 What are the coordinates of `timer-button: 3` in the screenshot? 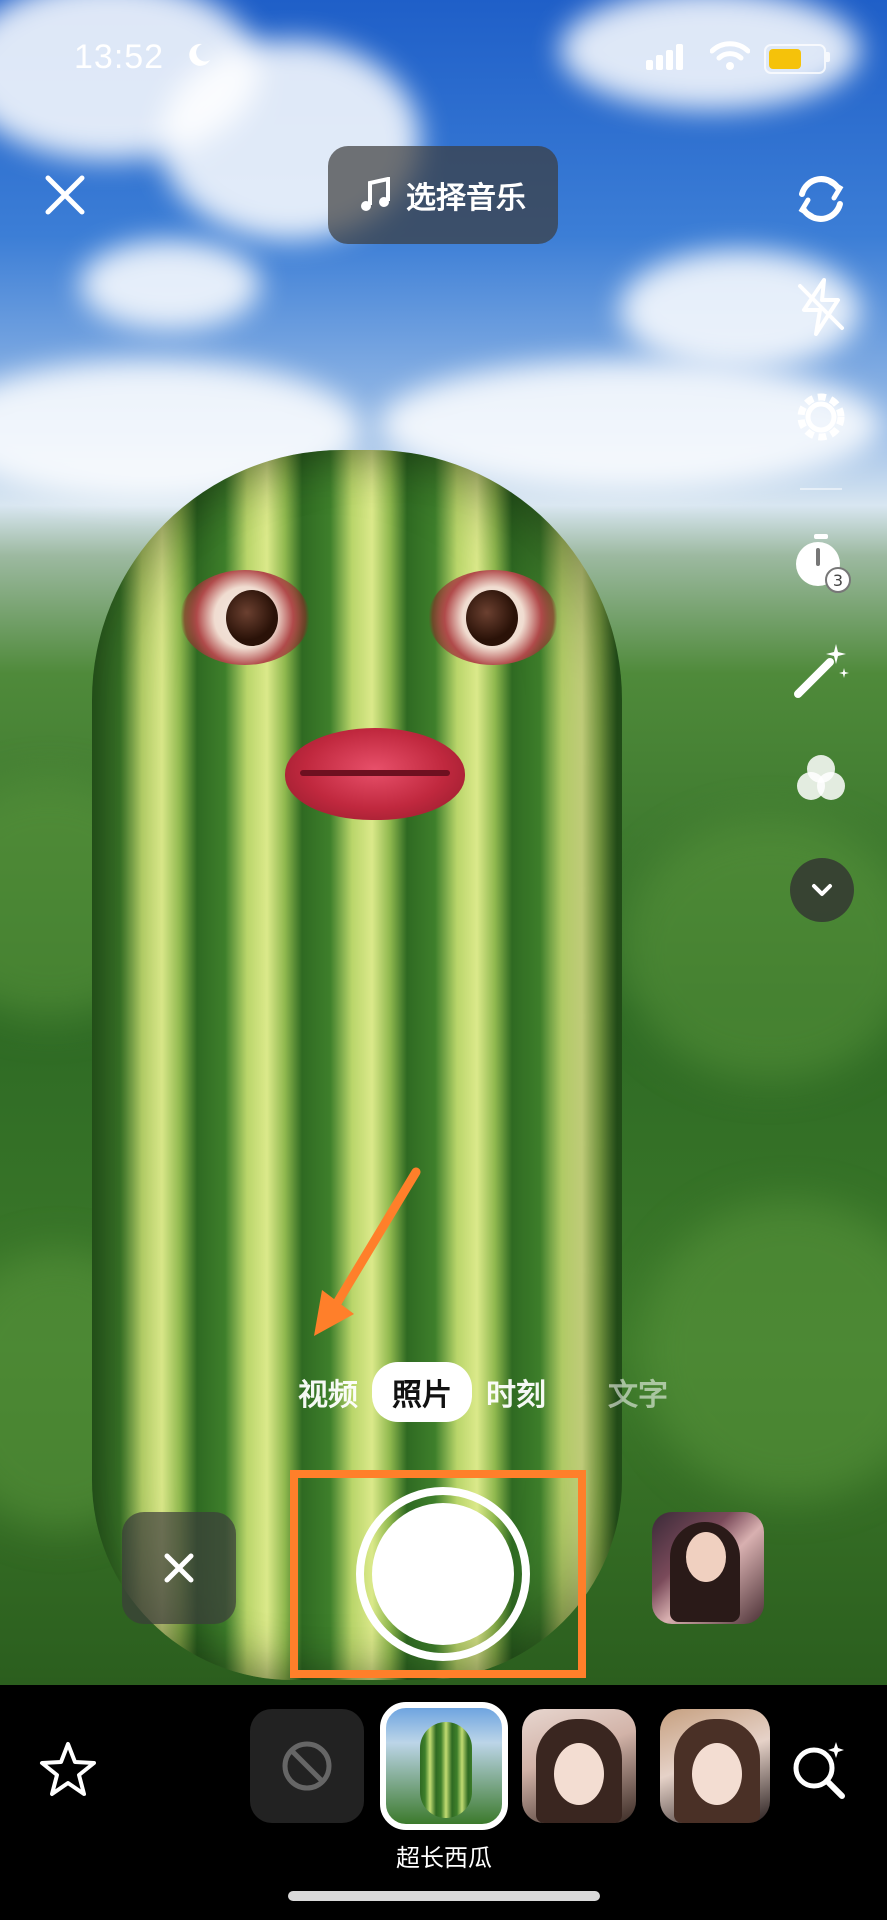 It's located at (821, 563).